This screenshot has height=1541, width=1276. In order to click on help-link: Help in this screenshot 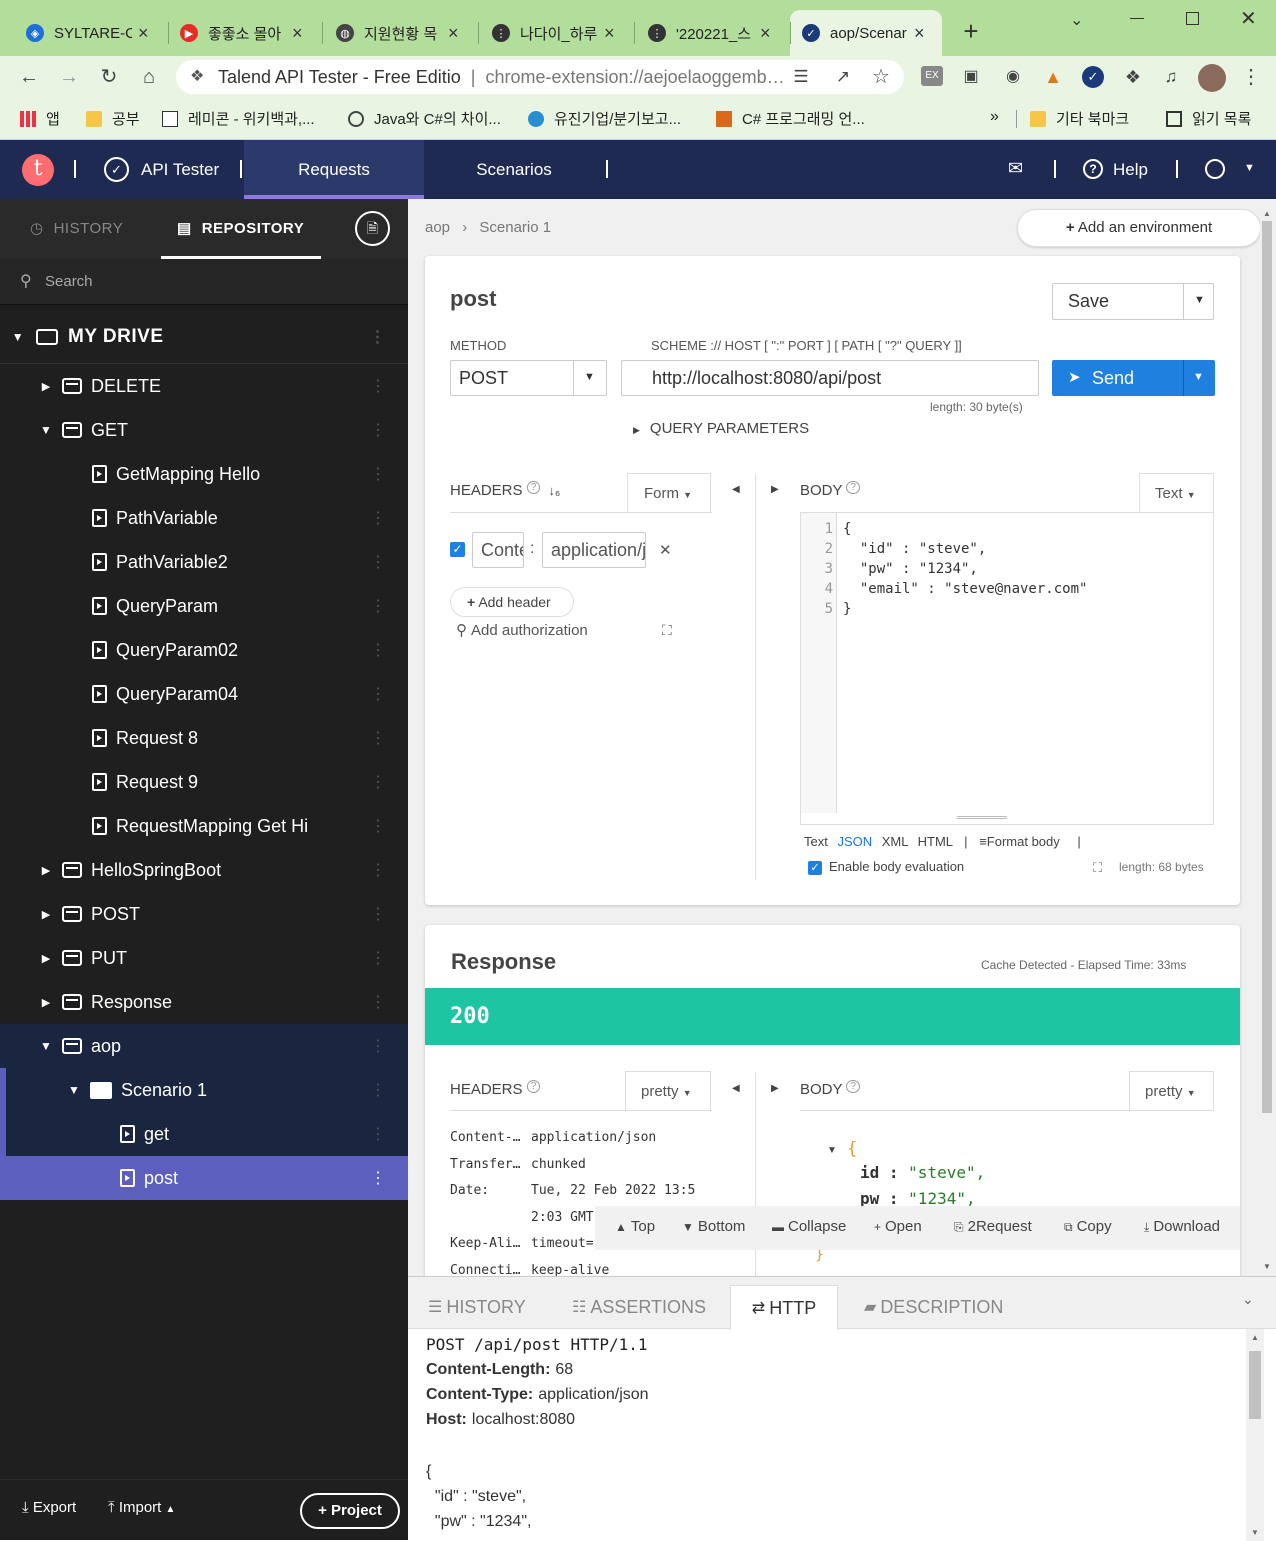, I will do `click(1130, 170)`.